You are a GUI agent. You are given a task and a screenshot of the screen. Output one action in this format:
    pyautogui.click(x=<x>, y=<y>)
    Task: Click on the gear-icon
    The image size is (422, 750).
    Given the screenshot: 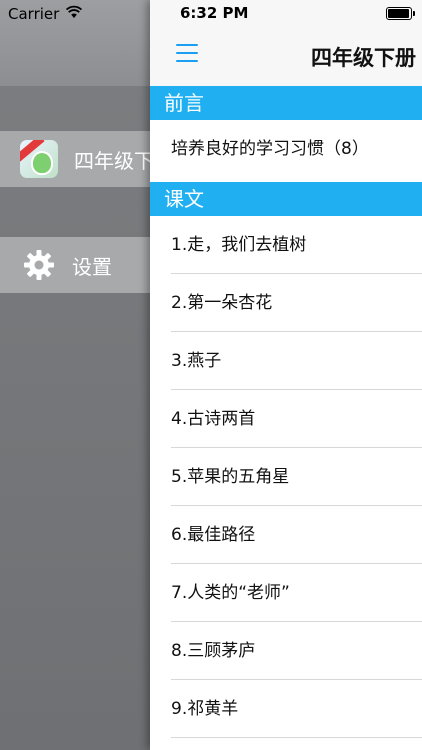 What is the action you would take?
    pyautogui.click(x=39, y=265)
    